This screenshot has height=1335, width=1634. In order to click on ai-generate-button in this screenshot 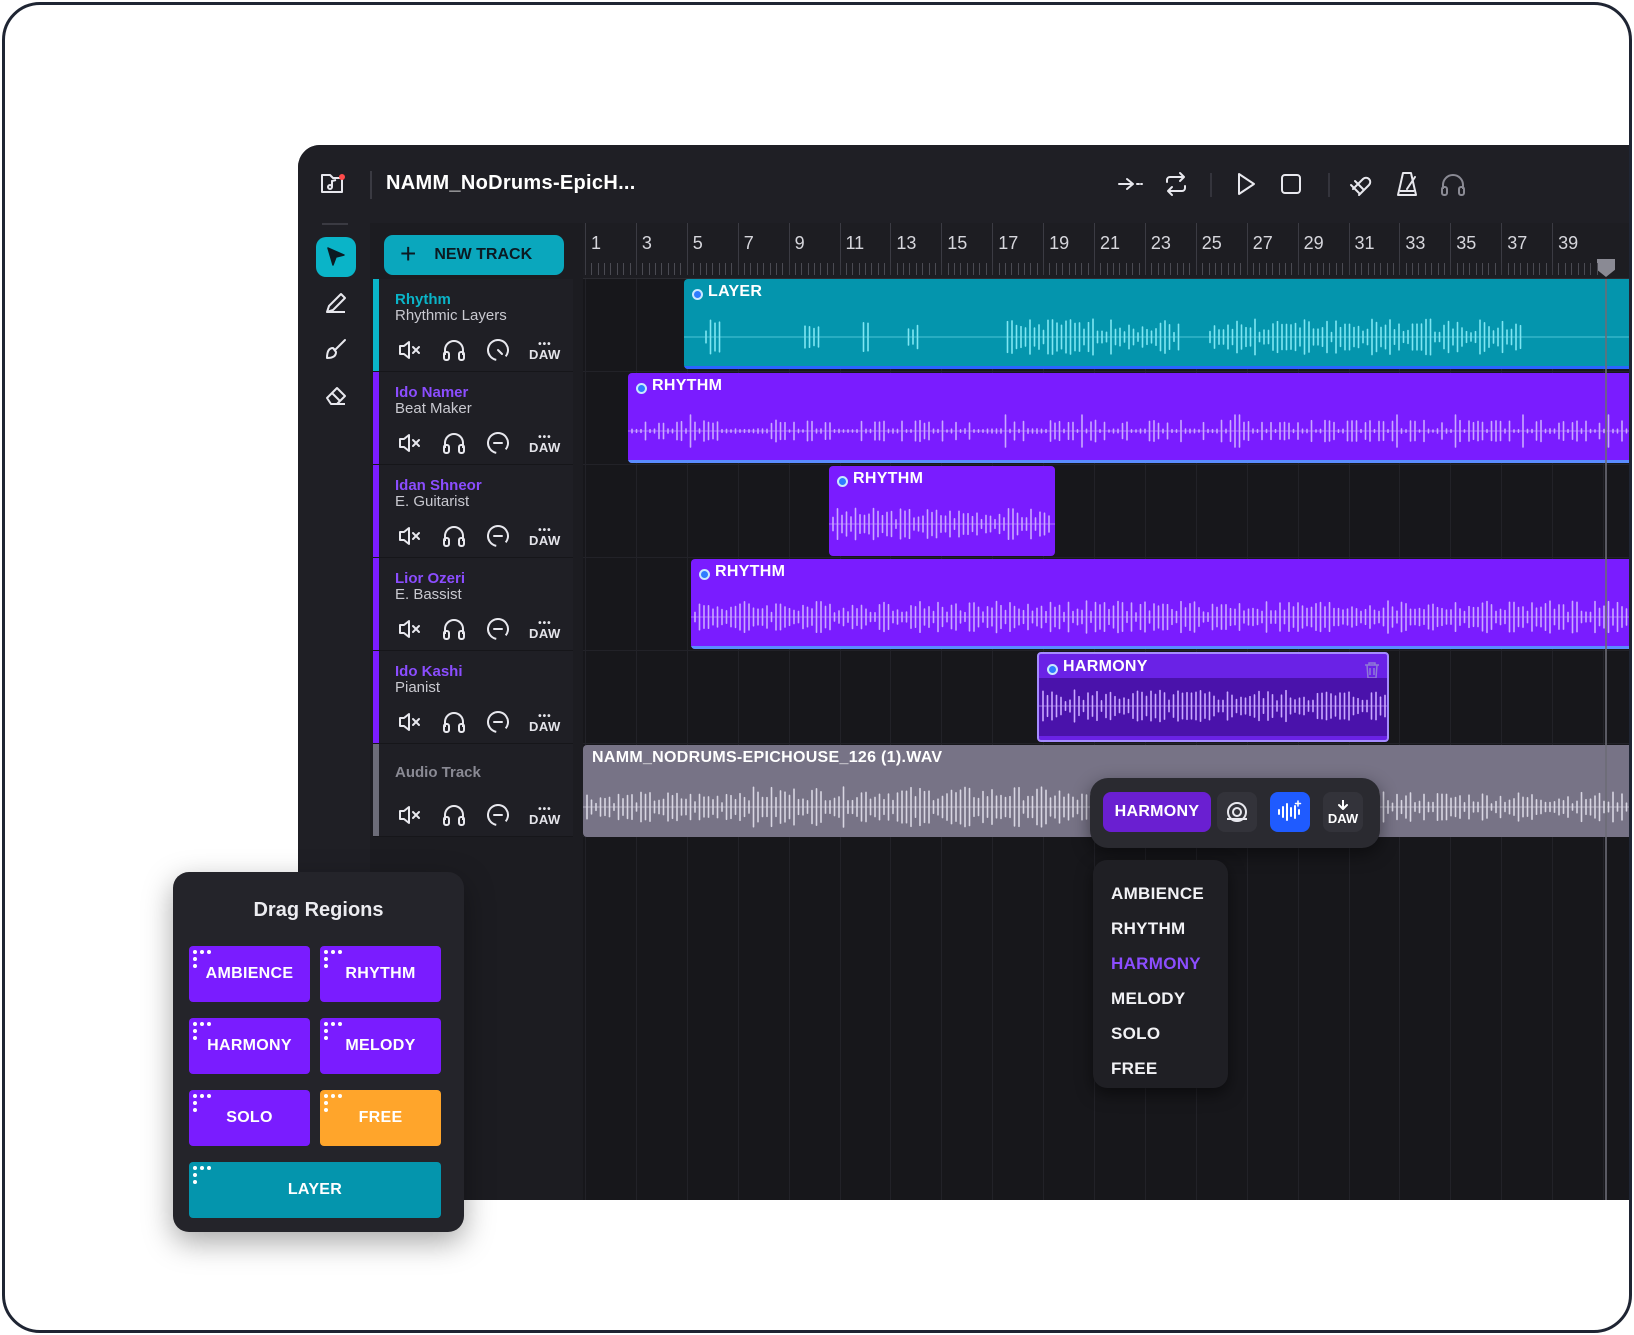, I will do `click(1290, 812)`.